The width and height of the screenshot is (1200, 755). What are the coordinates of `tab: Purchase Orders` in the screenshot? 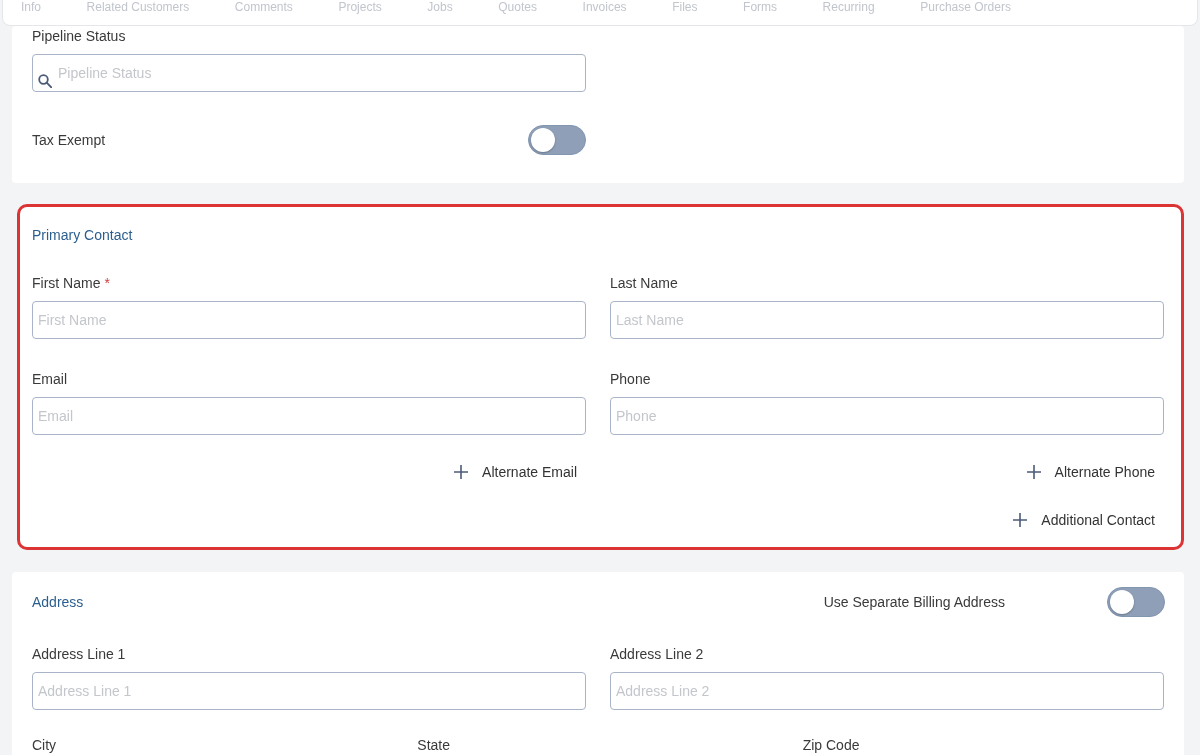 It's located at (965, 7).